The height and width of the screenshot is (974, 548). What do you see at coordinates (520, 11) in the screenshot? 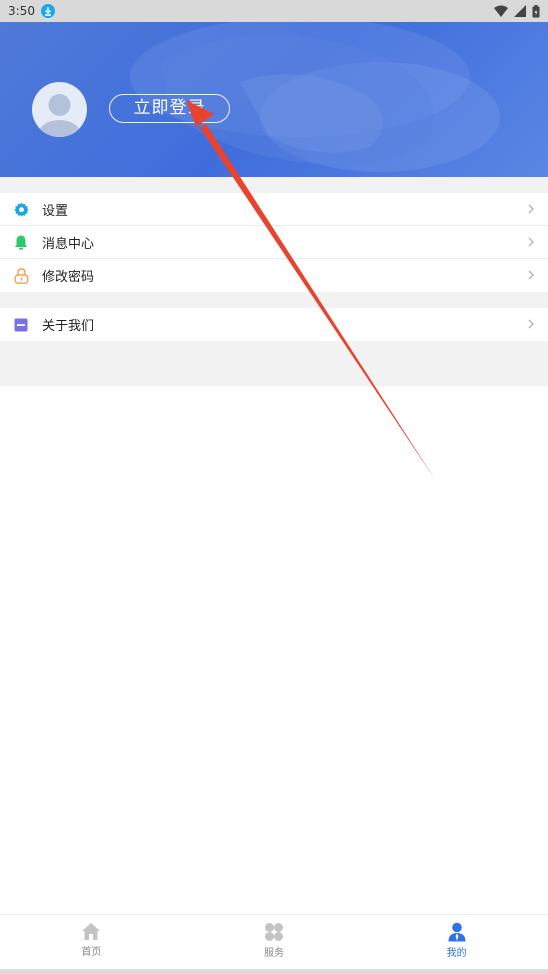
I see `signal-icon` at bounding box center [520, 11].